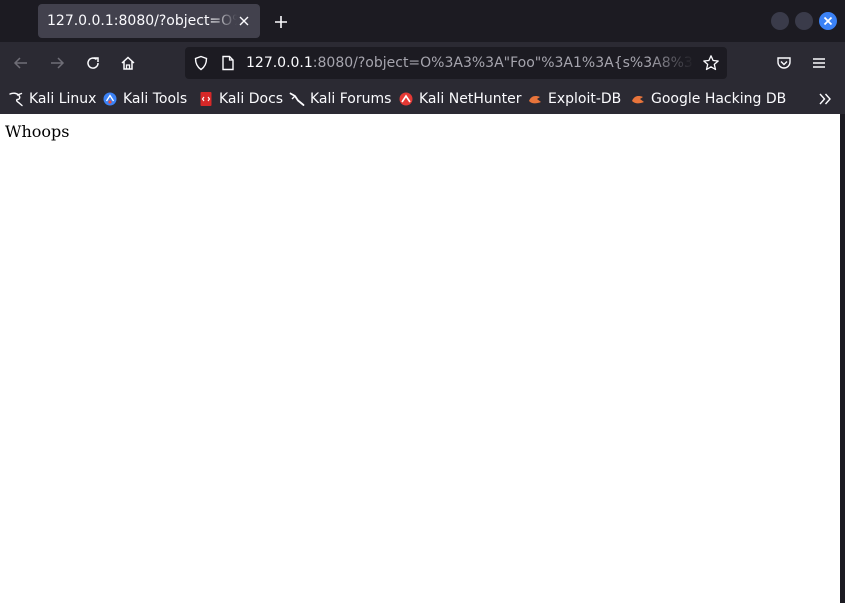 The image size is (845, 603). What do you see at coordinates (297, 99) in the screenshot?
I see `kali-forums-icon` at bounding box center [297, 99].